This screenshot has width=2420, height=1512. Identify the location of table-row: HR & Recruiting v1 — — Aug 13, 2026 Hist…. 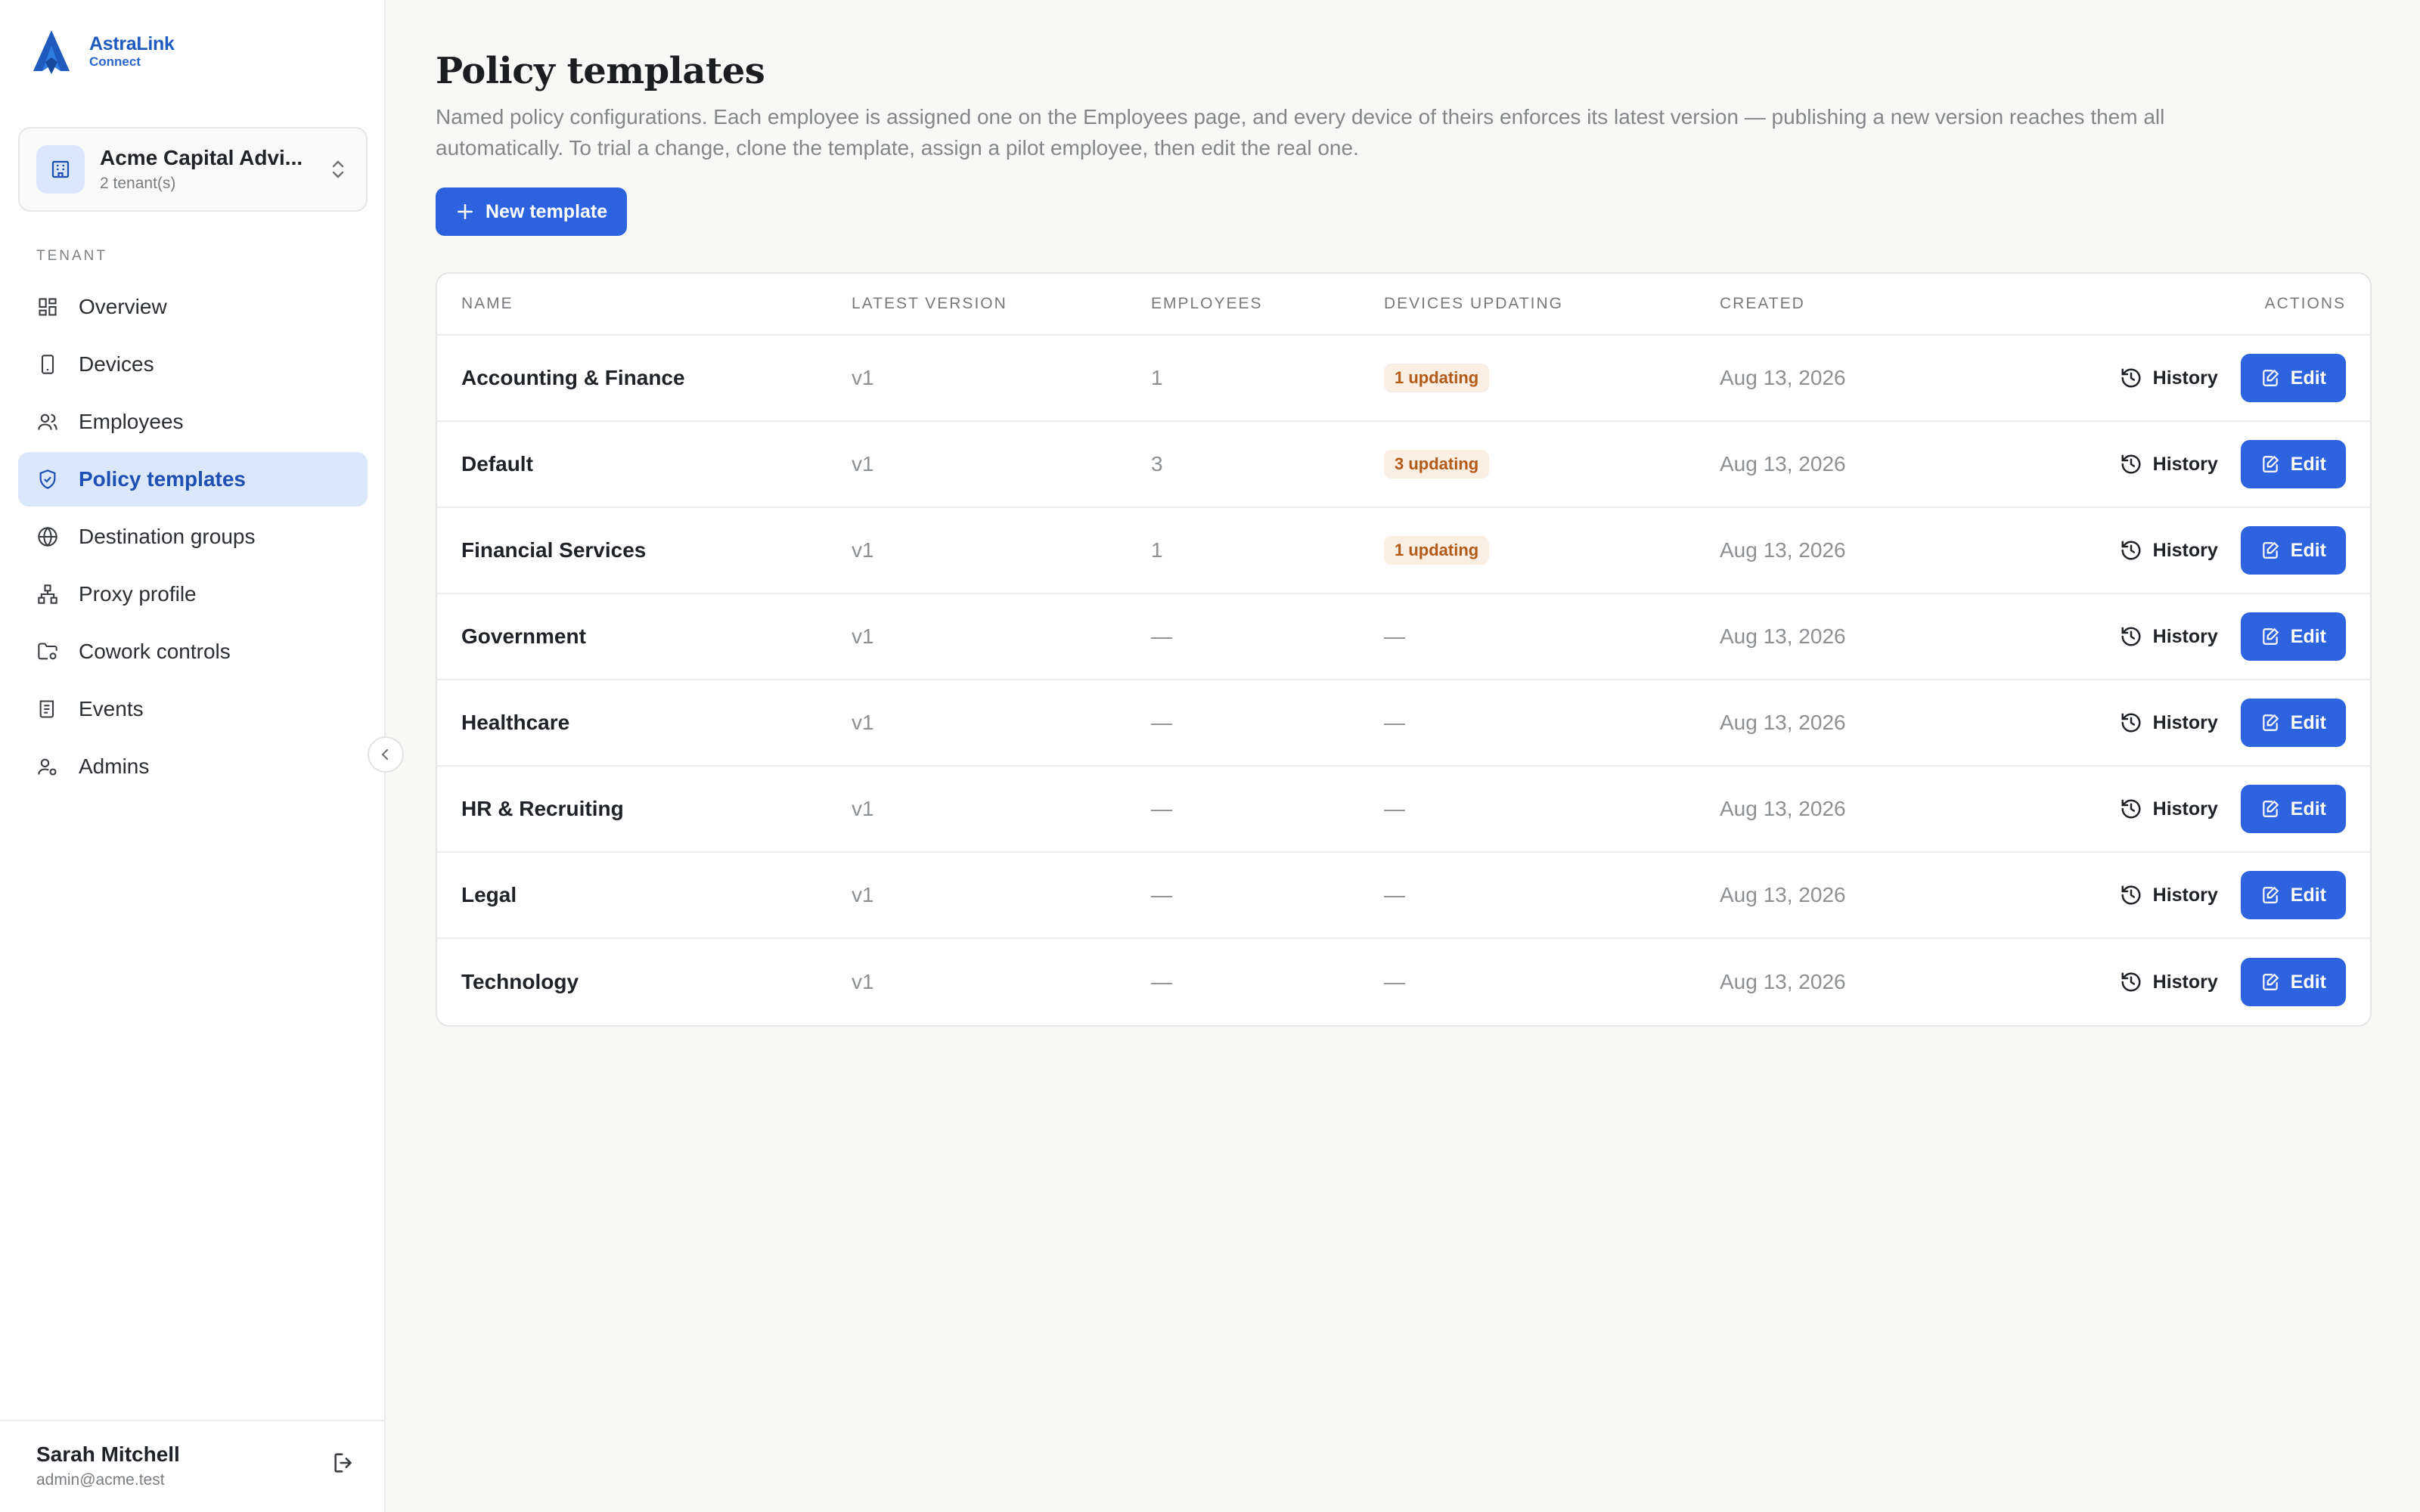
(1403, 810).